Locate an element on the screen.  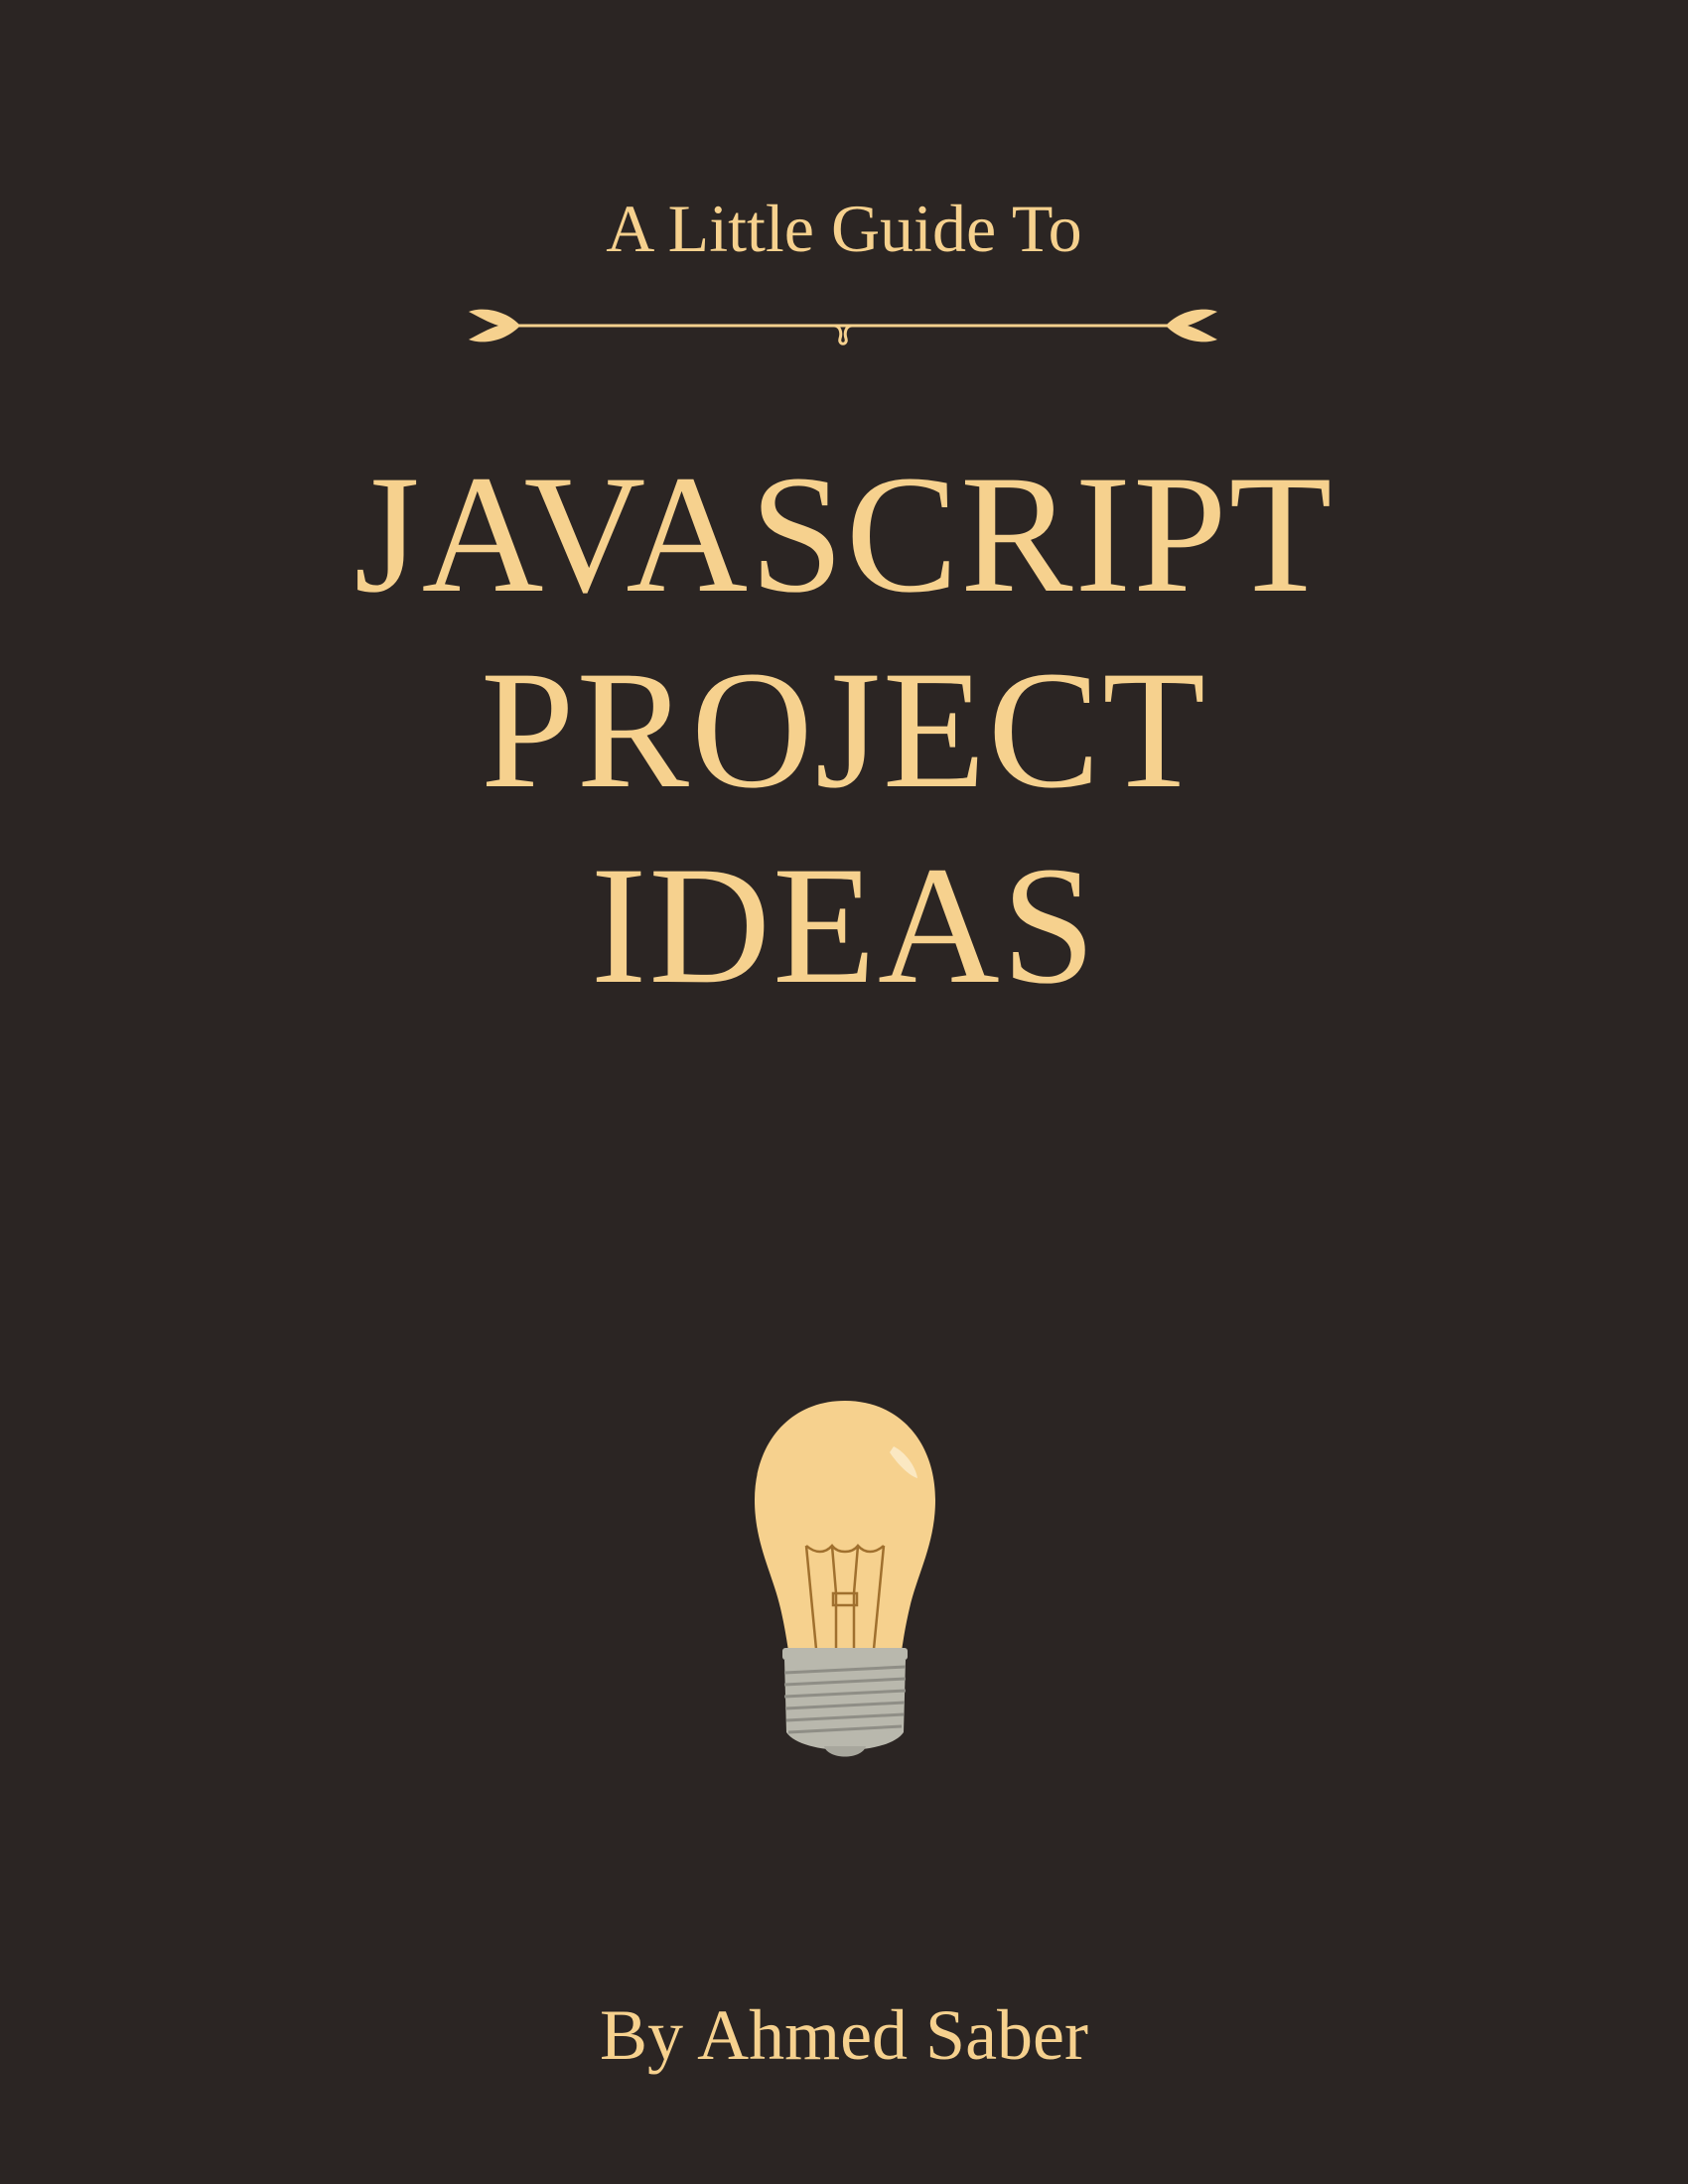
cover-subtitle: A Little Guide To is located at coordinates (844, 228).